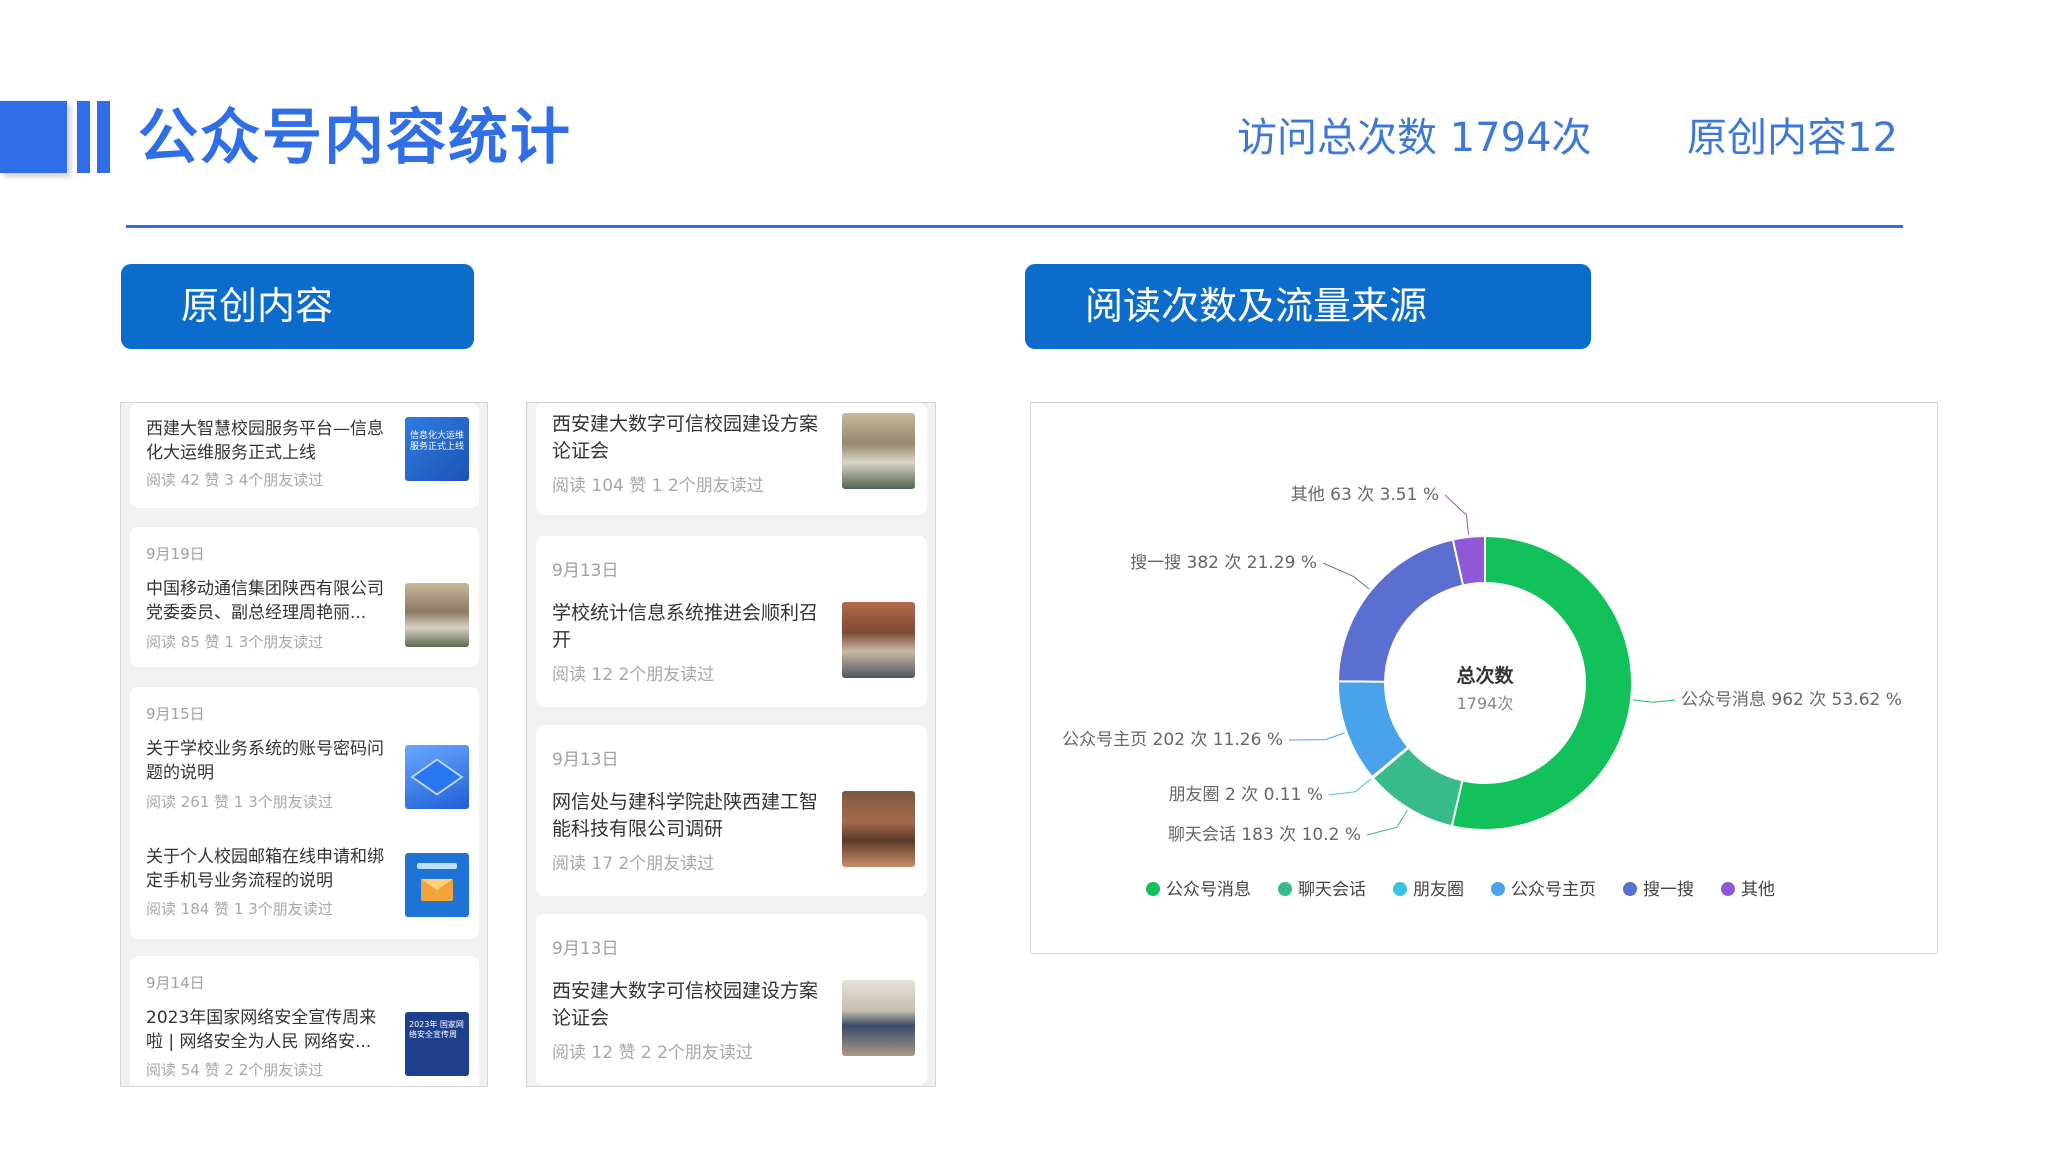  Describe the element at coordinates (1553, 890) in the screenshot. I see `legend-label: 公众号主页` at that location.